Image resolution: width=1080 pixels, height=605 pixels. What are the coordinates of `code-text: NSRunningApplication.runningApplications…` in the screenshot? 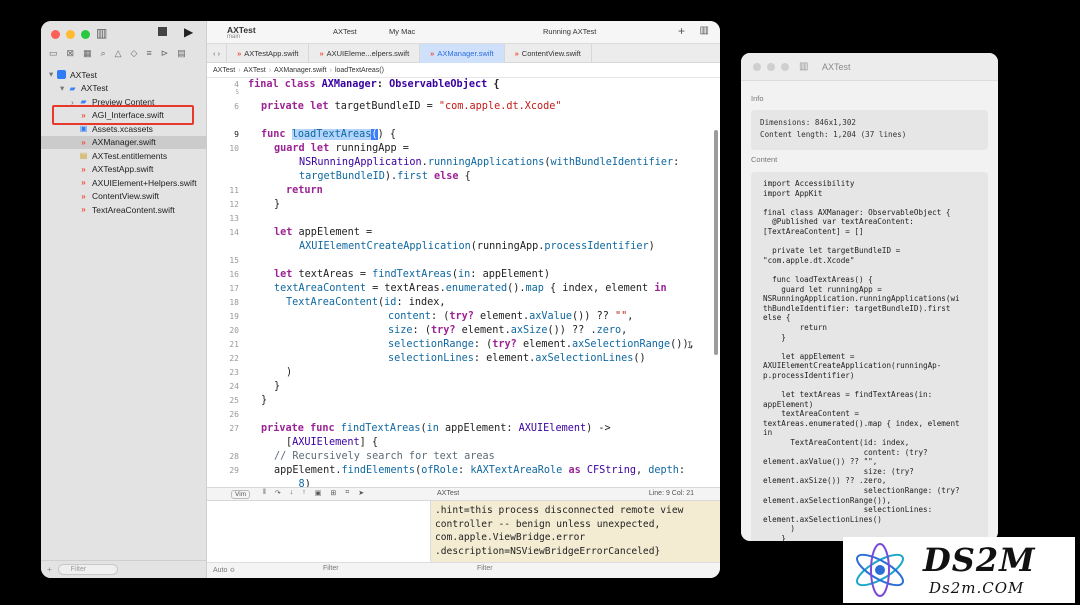 It's located at (489, 162).